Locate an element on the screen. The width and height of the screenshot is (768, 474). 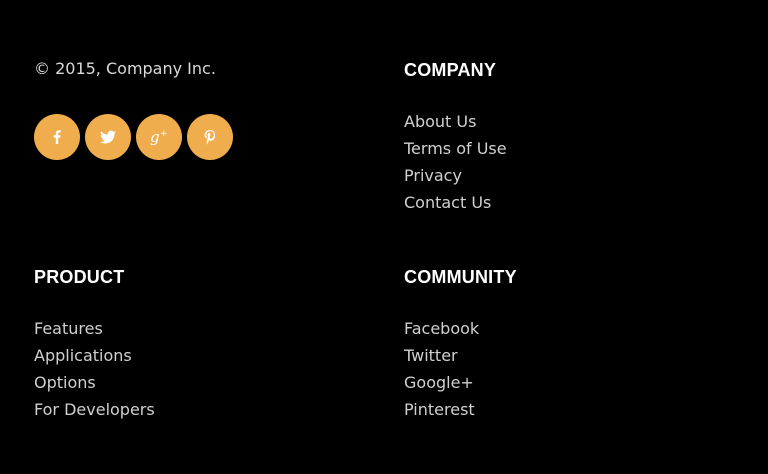
copyright-text: © 2015, Company Inc. is located at coordinates (125, 68).